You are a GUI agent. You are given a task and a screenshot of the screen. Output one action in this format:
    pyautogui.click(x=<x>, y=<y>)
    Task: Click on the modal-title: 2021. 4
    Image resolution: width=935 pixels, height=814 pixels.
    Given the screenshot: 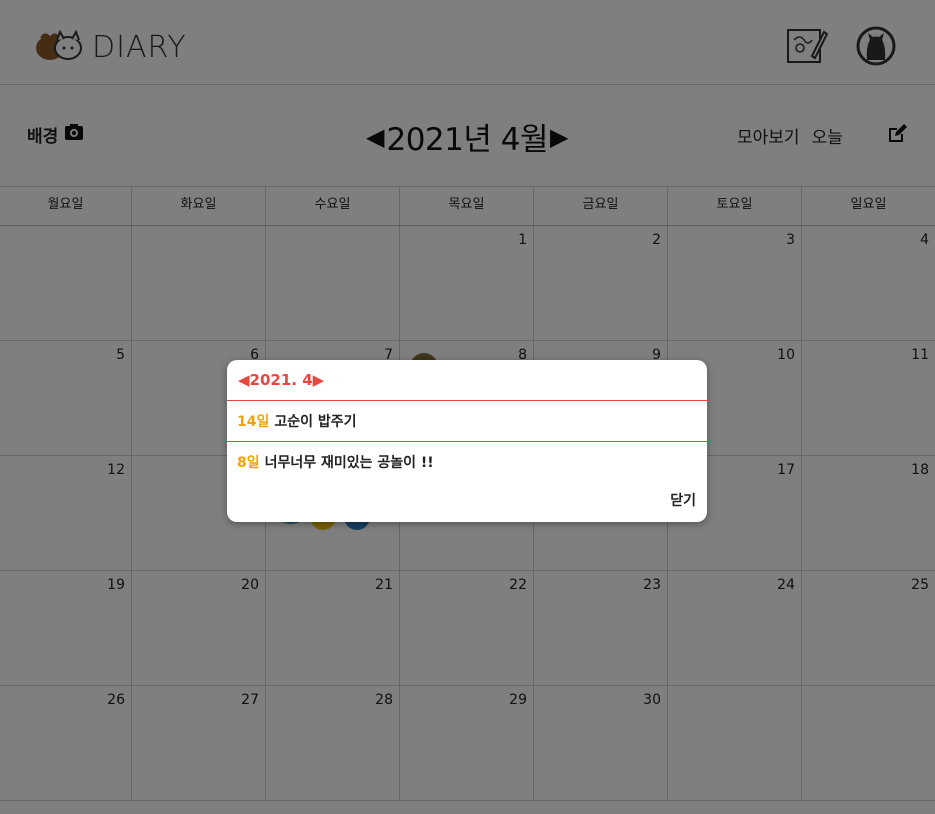 What is the action you would take?
    pyautogui.click(x=281, y=380)
    